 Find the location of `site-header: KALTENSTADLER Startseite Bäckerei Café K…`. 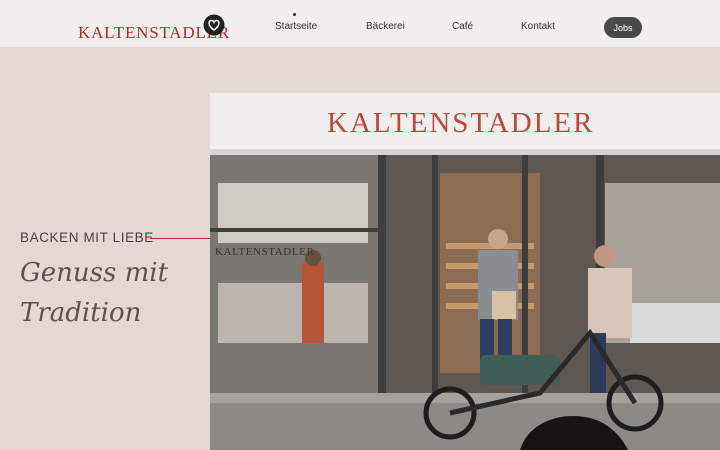

site-header: KALTENSTADLER Startseite Bäckerei Café K… is located at coordinates (360, 23).